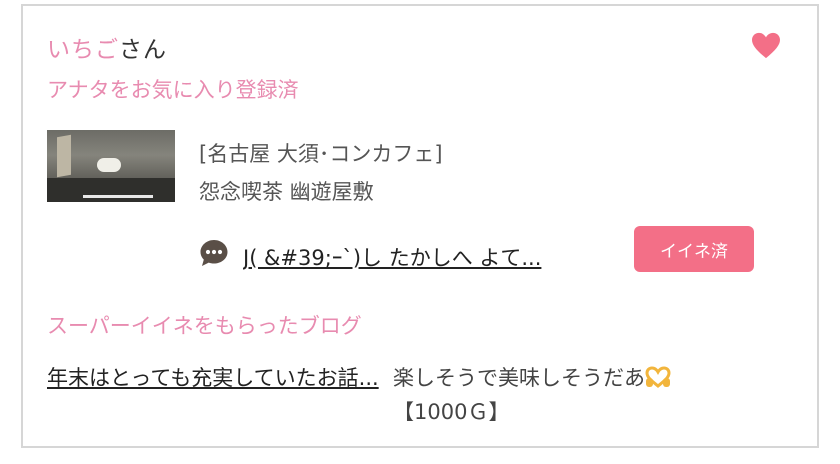  What do you see at coordinates (321, 154) in the screenshot?
I see `shop-category: [名古屋 大須･コンカフェ]` at bounding box center [321, 154].